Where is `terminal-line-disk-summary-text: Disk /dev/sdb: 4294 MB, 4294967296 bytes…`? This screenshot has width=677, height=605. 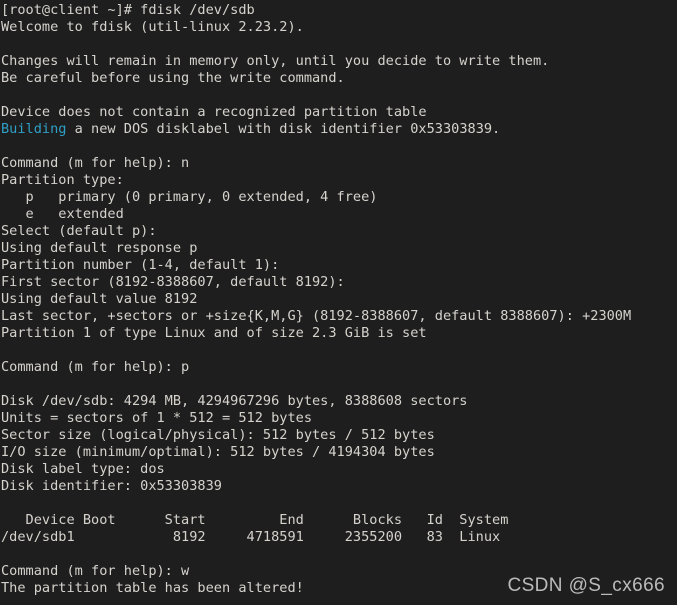
terminal-line-disk-summary-text: Disk /dev/sdb: 4294 MB, 4294967296 bytes… is located at coordinates (234, 401).